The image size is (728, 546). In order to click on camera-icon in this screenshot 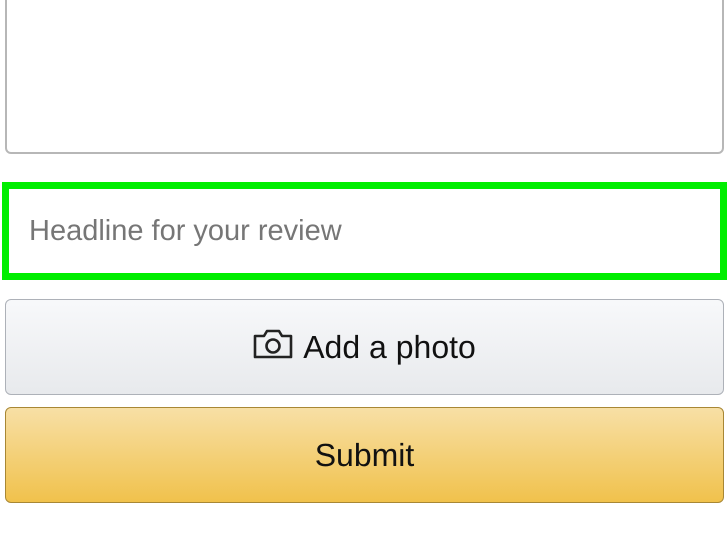, I will do `click(273, 344)`.